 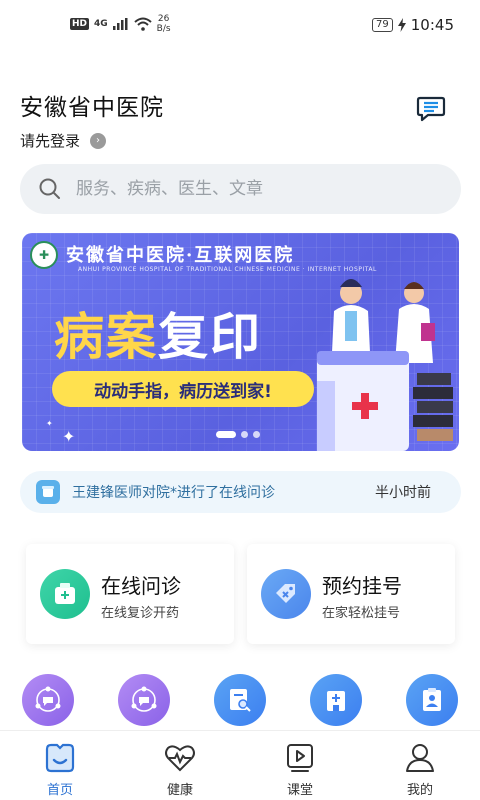 What do you see at coordinates (226, 434) in the screenshot?
I see `carousel-dot-active` at bounding box center [226, 434].